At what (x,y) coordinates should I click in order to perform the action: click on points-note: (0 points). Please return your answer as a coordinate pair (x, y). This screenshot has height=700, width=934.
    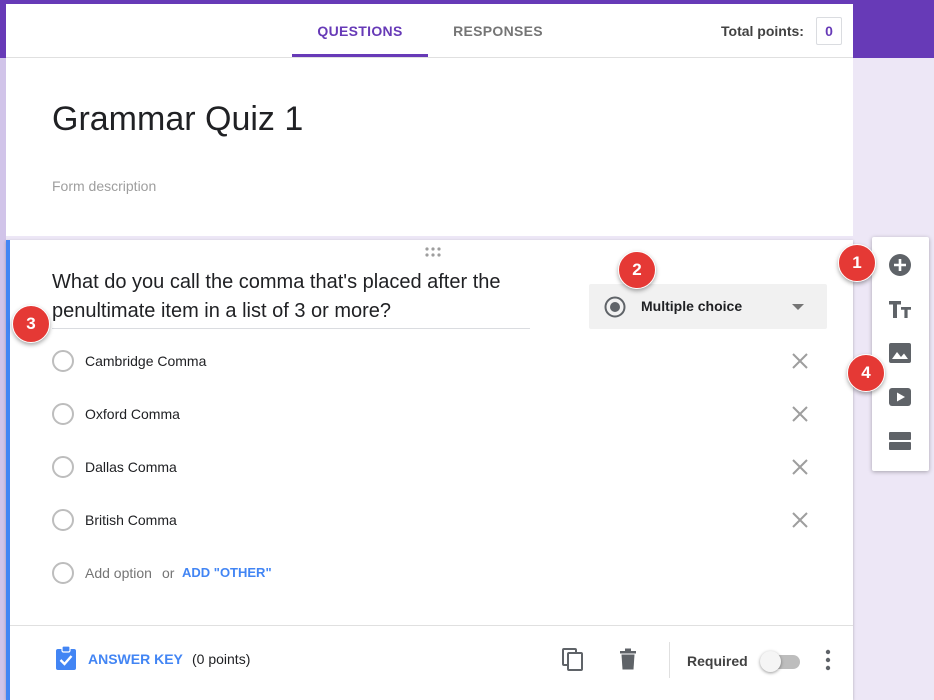
    Looking at the image, I should click on (221, 659).